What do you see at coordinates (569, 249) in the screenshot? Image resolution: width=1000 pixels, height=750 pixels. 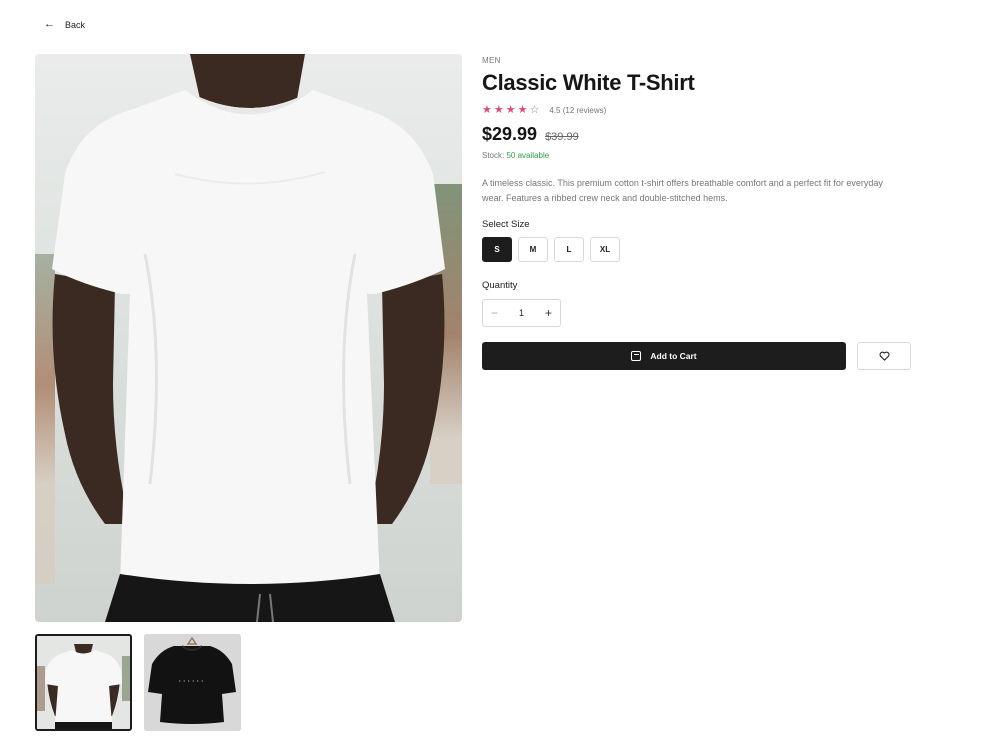 I see `size-option-l: L` at bounding box center [569, 249].